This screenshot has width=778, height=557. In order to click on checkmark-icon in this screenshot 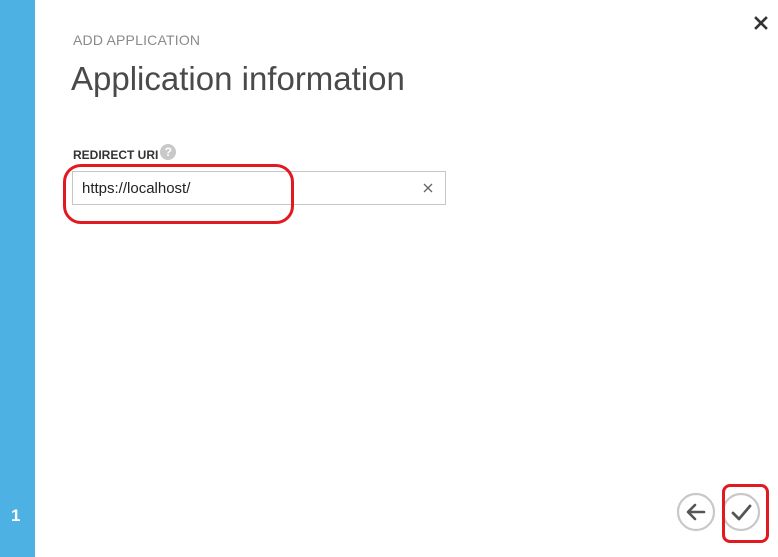, I will do `click(741, 512)`.